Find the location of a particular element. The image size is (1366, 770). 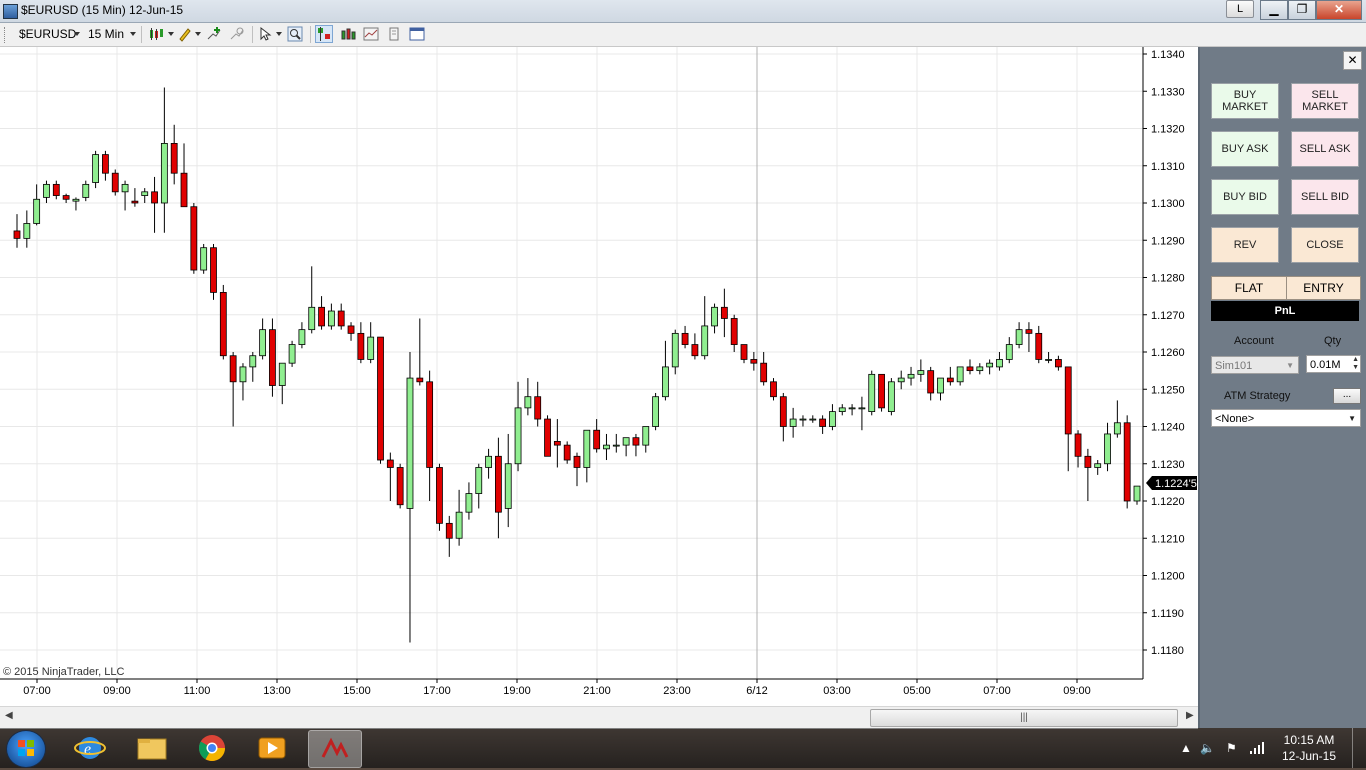

svg-text: e is located at coordinates (87, 749).